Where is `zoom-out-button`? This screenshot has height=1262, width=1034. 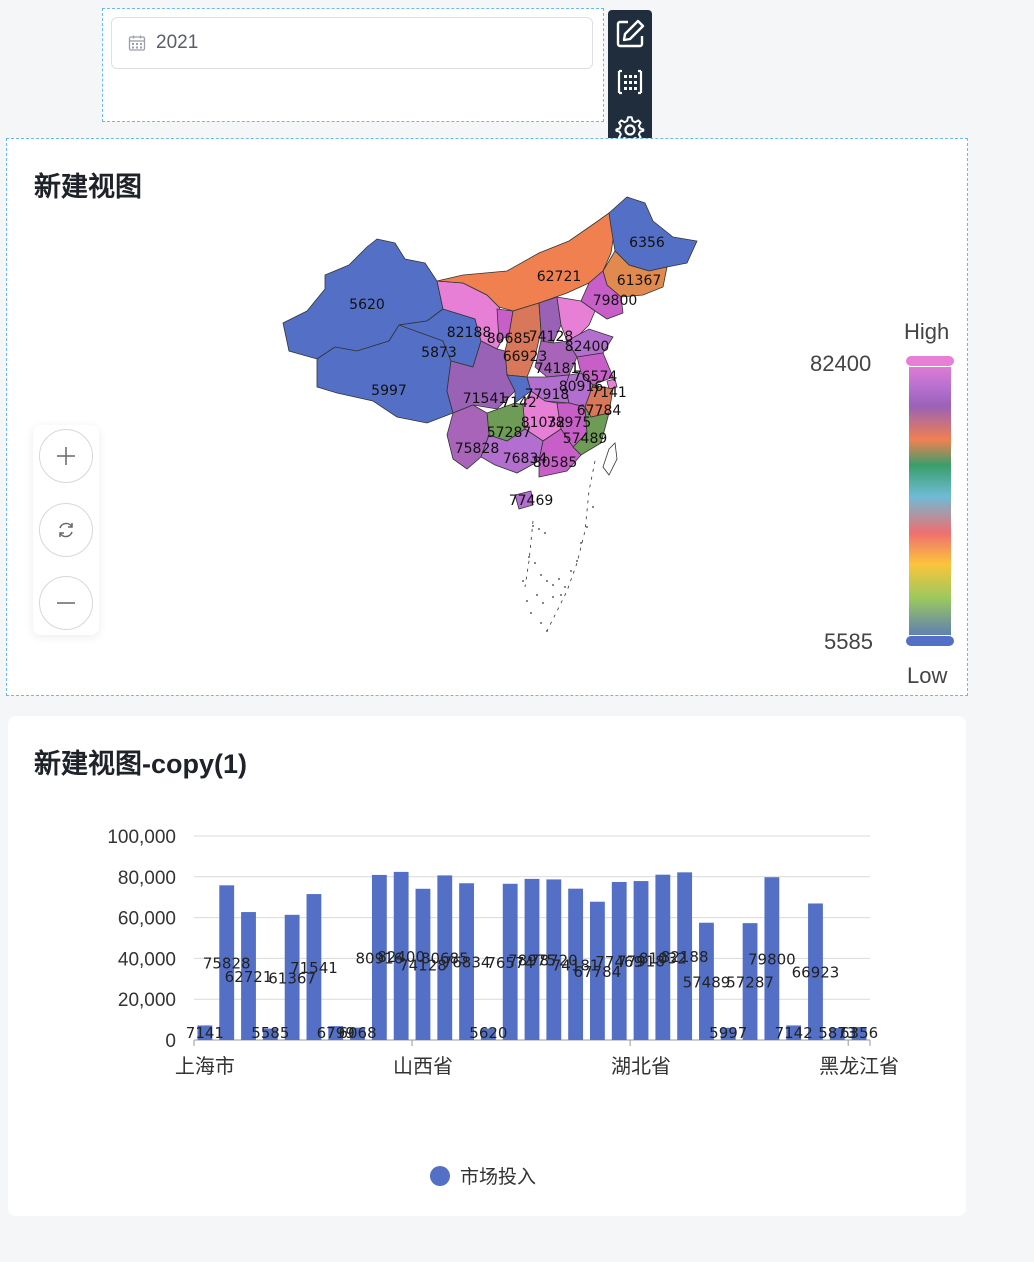
zoom-out-button is located at coordinates (66, 603).